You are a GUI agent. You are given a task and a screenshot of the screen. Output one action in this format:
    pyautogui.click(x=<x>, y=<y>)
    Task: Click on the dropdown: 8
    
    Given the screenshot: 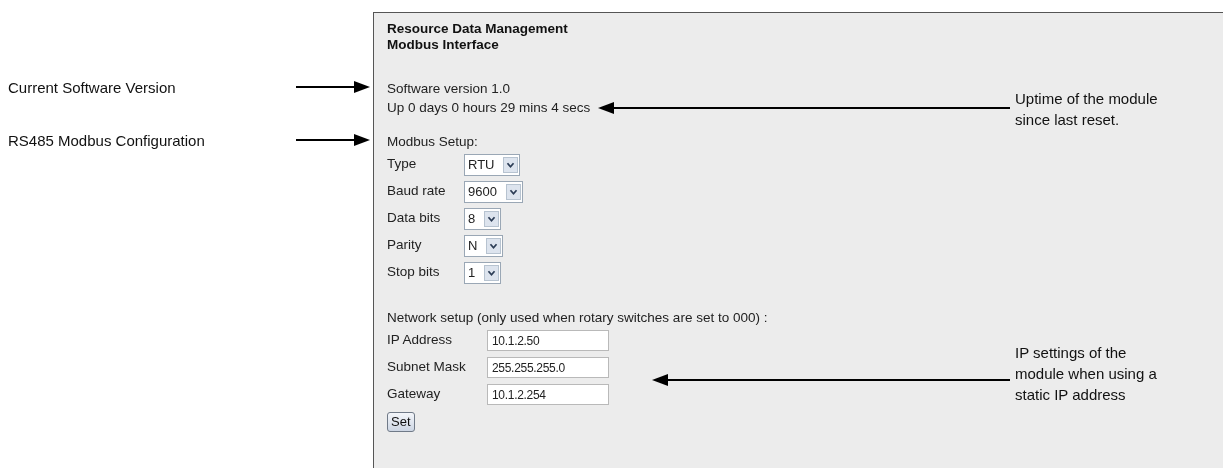 What is the action you would take?
    pyautogui.click(x=483, y=218)
    